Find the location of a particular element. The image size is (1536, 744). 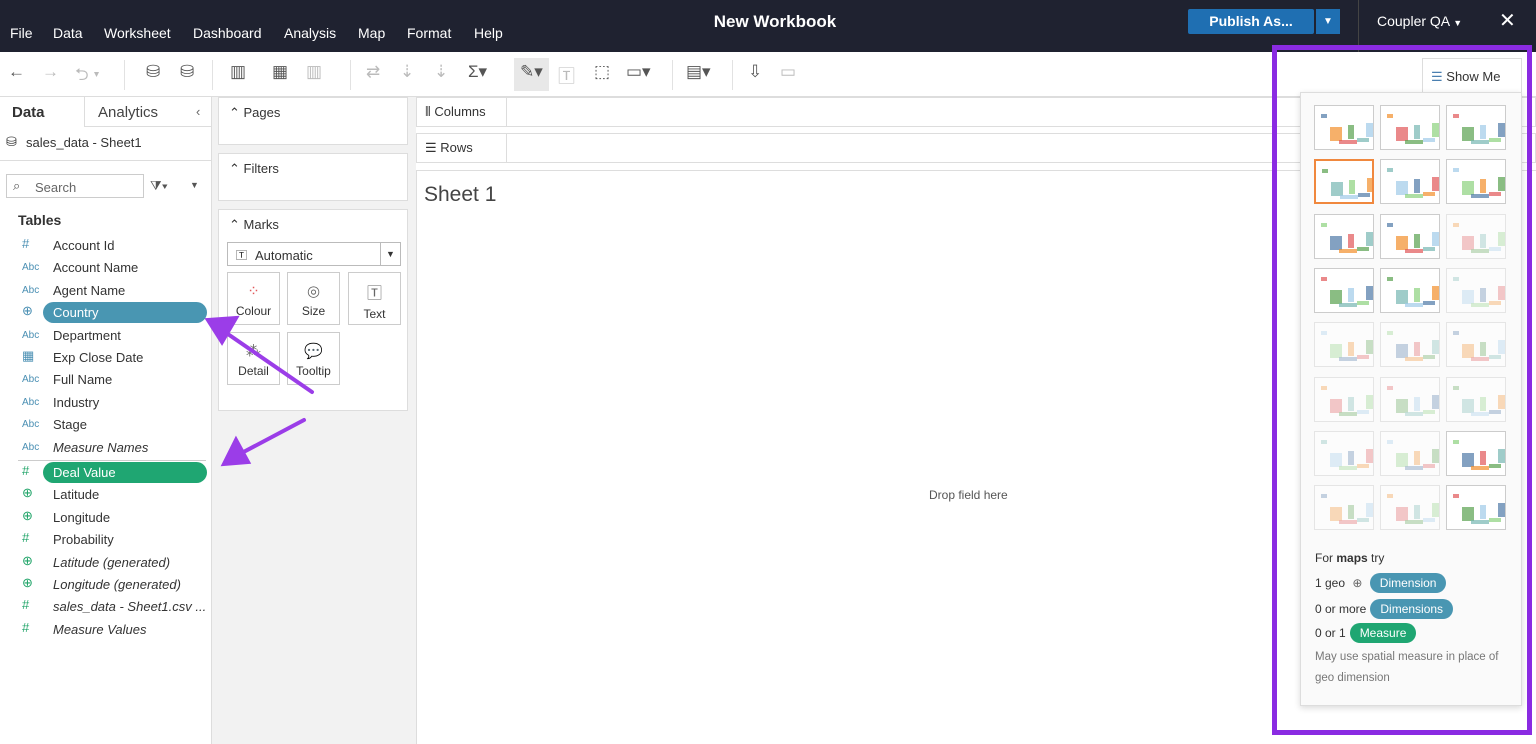

labels-icon: 🅃 is located at coordinates (566, 74).